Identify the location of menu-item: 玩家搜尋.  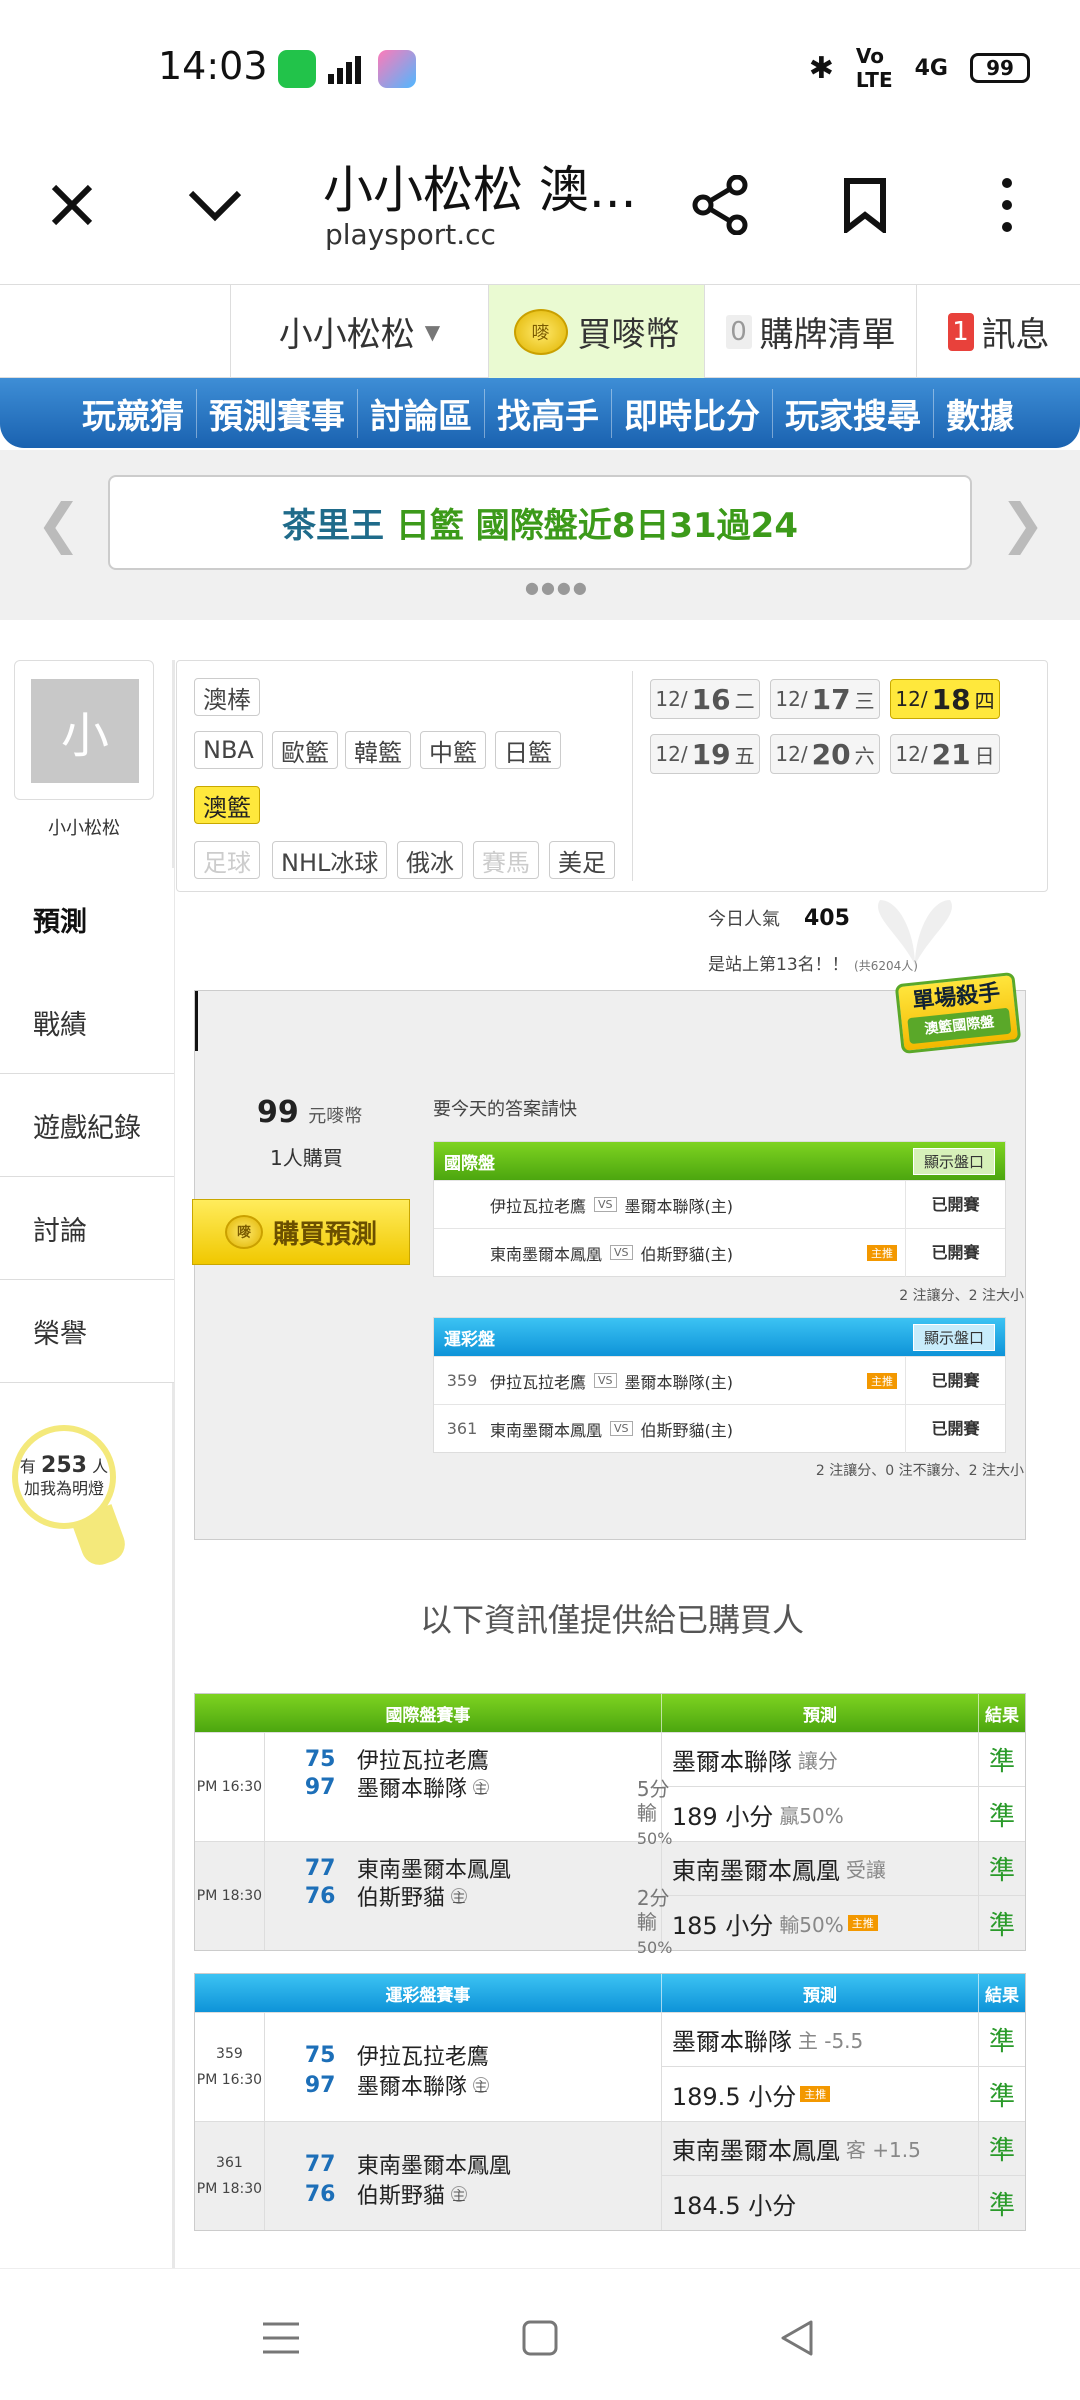
(853, 413).